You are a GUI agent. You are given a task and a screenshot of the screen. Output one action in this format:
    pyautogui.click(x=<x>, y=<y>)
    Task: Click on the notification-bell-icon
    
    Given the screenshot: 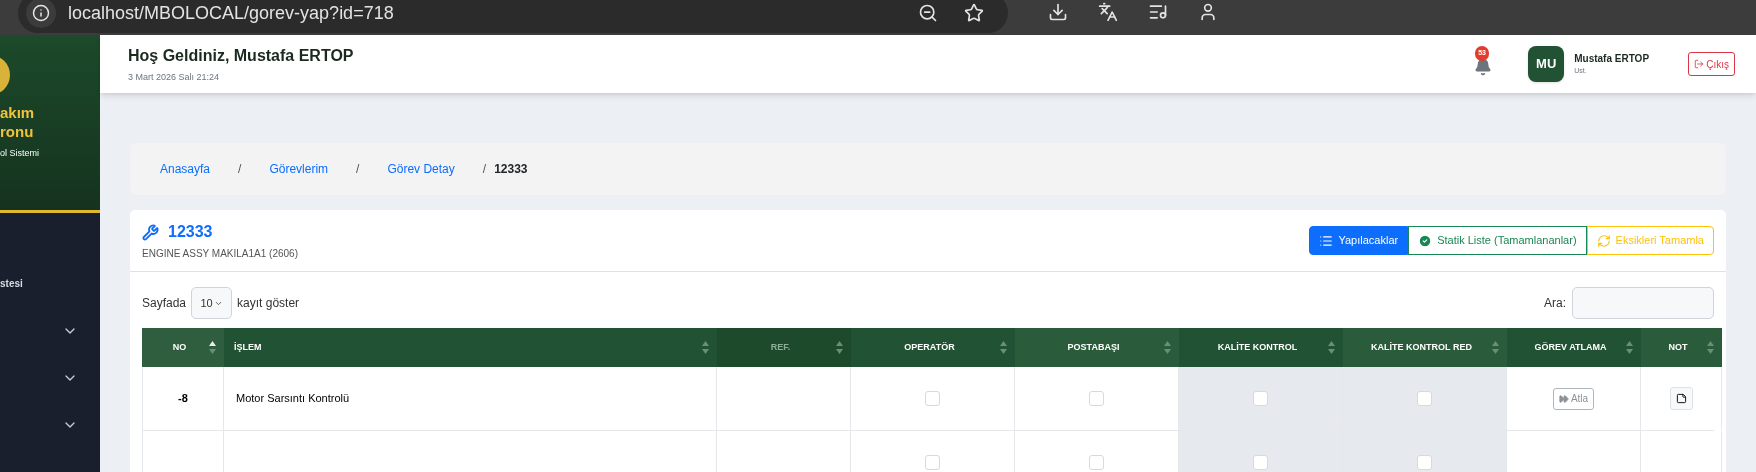 What is the action you would take?
    pyautogui.click(x=1483, y=67)
    